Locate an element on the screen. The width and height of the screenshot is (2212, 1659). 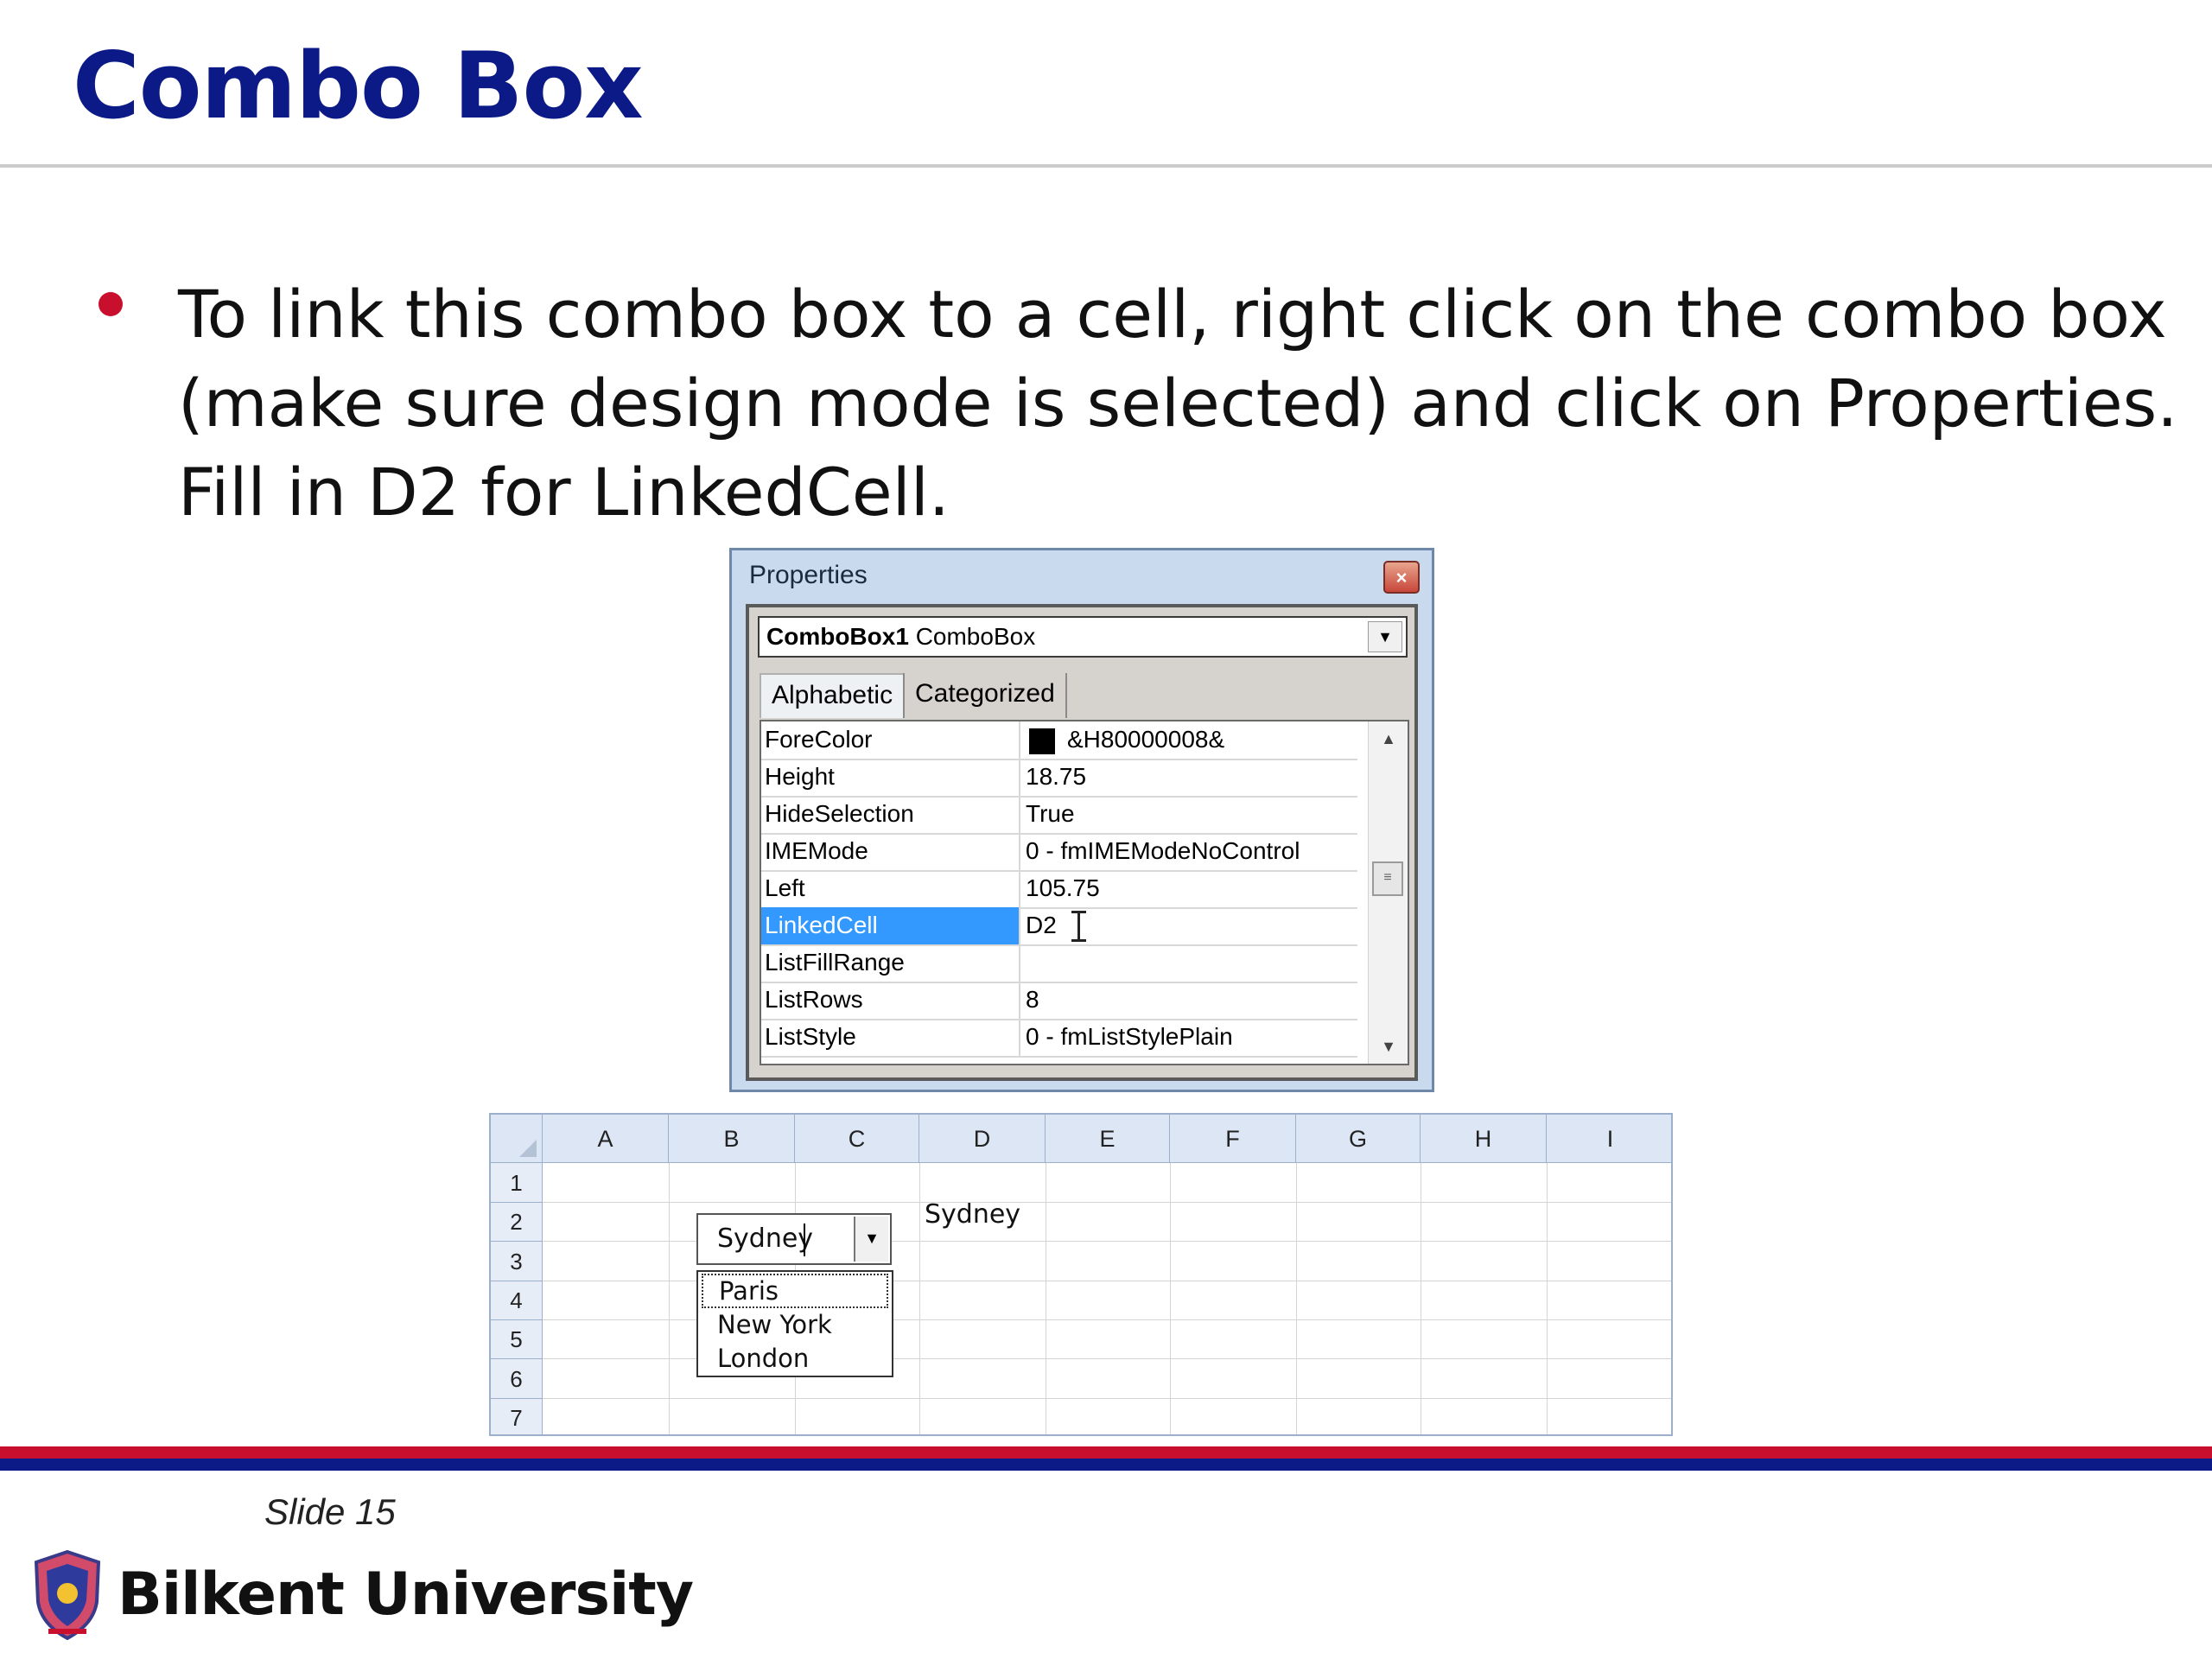
property-value is located at coordinates (1189, 963).